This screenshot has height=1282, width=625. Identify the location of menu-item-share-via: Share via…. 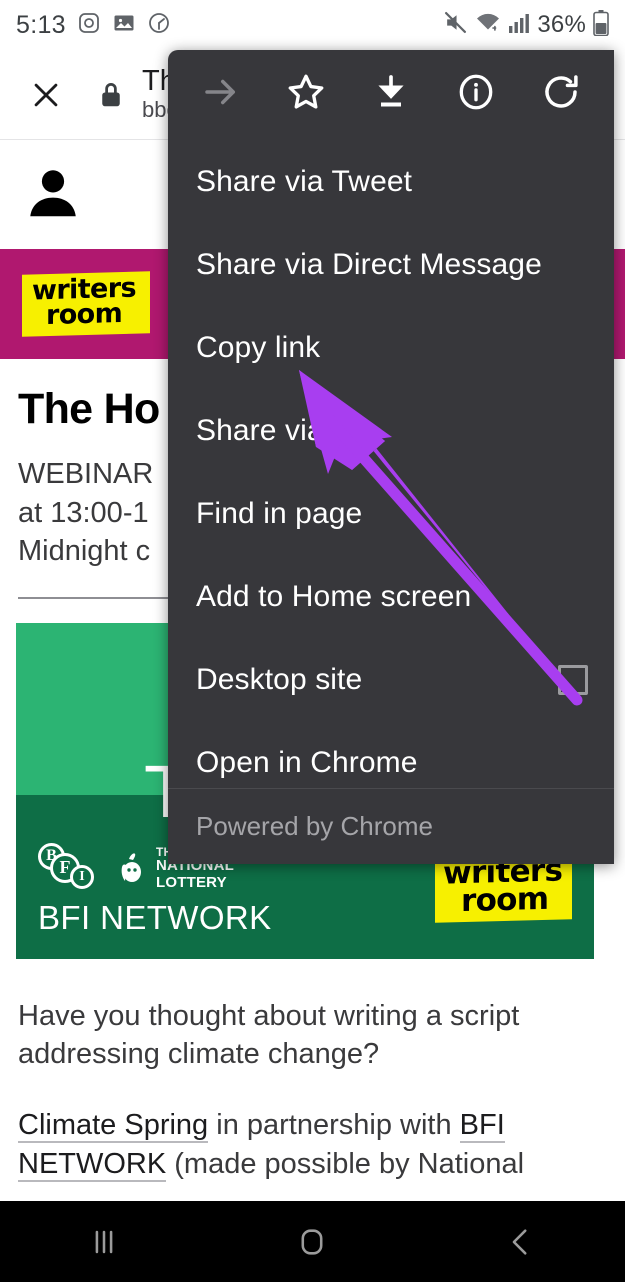
(391, 430).